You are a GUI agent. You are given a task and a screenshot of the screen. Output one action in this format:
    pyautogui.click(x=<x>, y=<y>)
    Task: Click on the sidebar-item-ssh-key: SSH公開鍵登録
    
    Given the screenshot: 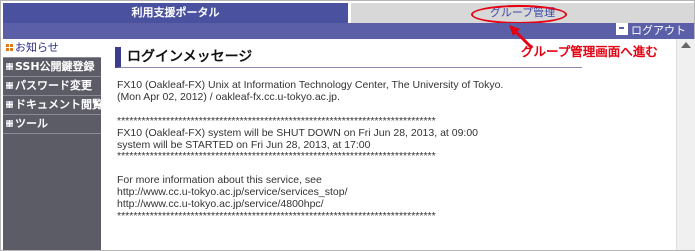 What is the action you would take?
    pyautogui.click(x=52, y=67)
    